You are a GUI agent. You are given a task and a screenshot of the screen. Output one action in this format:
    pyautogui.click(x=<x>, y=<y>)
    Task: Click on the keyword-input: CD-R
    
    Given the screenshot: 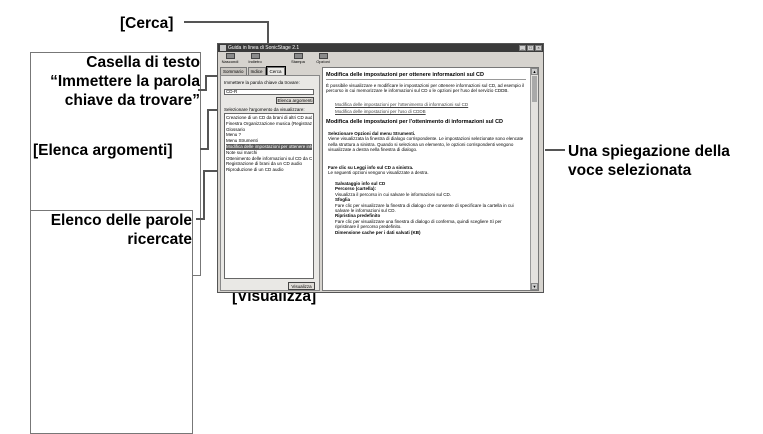 What is the action you would take?
    pyautogui.click(x=269, y=92)
    